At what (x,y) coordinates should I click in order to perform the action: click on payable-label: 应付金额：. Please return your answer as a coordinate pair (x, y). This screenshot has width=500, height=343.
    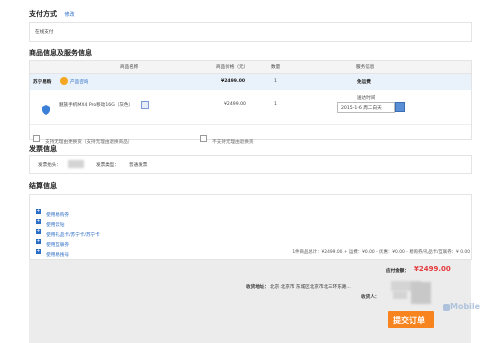
    Looking at the image, I should click on (397, 271).